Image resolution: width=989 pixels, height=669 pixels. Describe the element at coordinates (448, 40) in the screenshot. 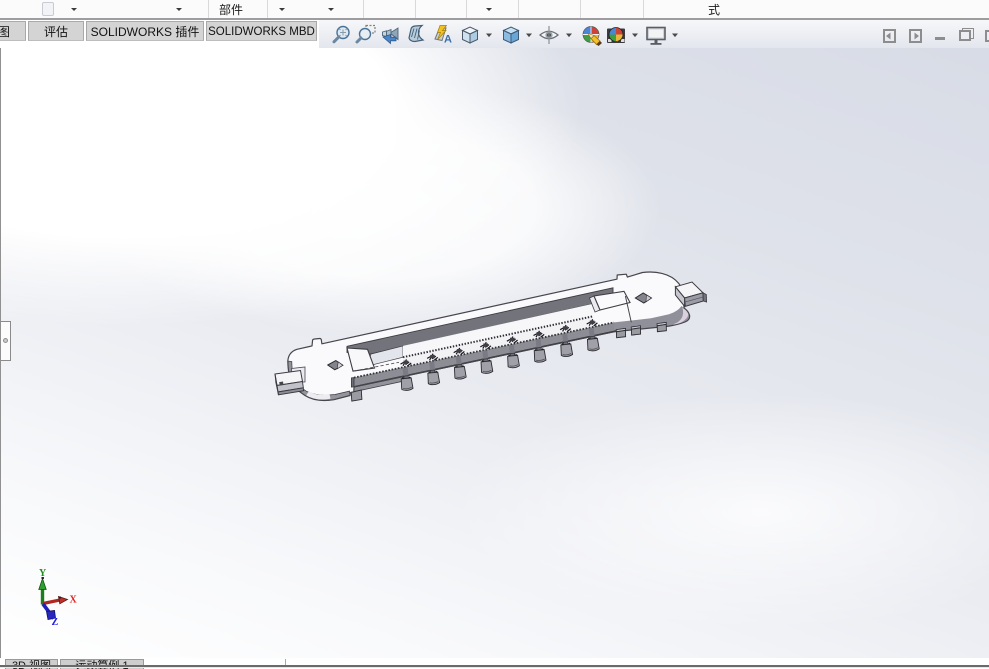

I see `svg-text: A` at that location.